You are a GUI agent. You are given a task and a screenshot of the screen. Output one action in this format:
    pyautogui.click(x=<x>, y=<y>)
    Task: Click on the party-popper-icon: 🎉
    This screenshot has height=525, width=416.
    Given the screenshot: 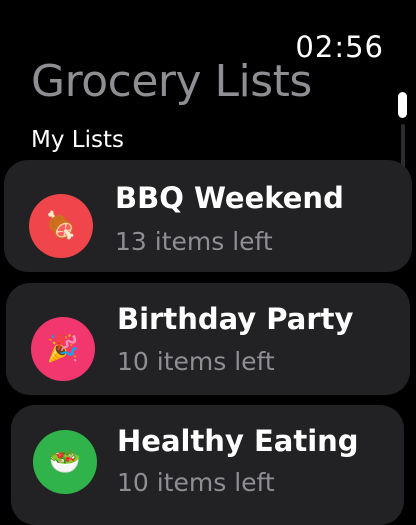 What is the action you would take?
    pyautogui.click(x=63, y=349)
    